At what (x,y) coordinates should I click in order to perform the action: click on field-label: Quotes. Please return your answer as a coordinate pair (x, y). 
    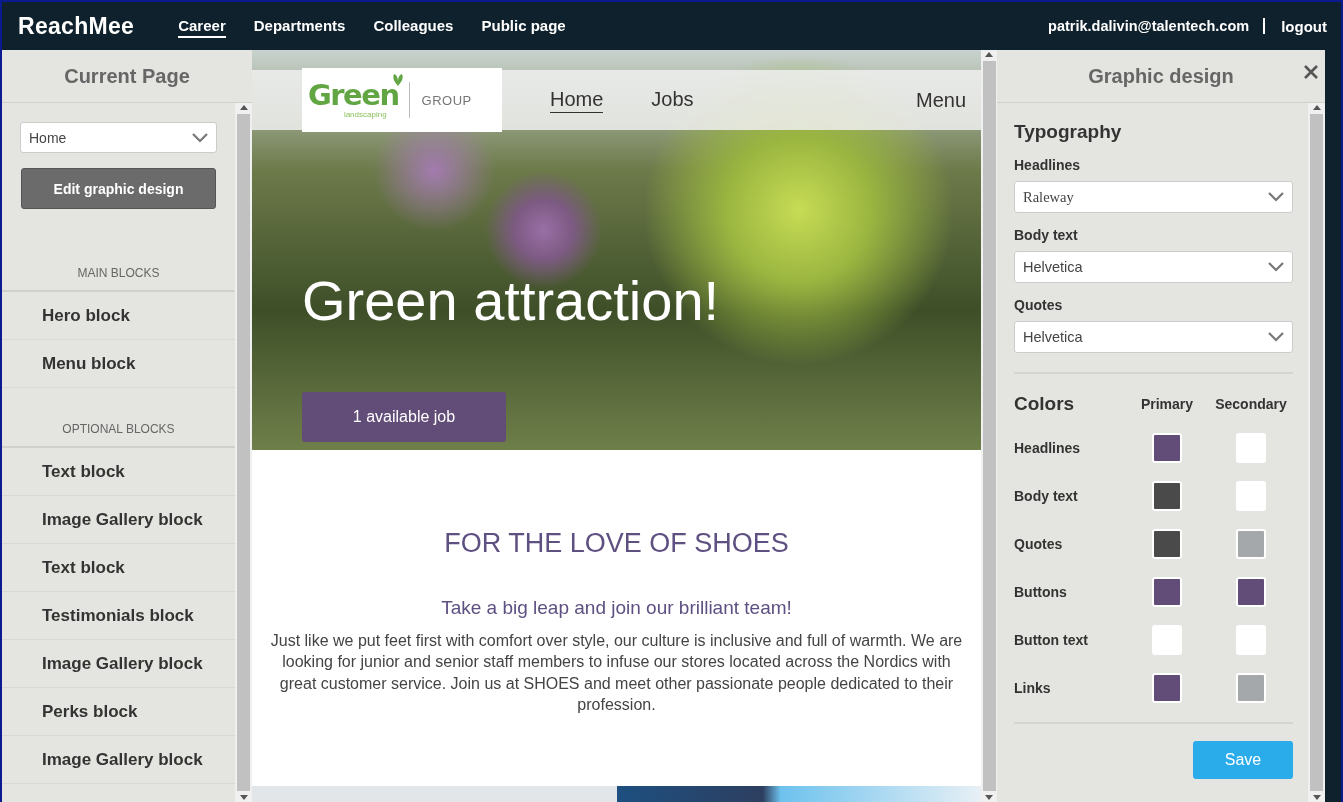
    Looking at the image, I should click on (1039, 305).